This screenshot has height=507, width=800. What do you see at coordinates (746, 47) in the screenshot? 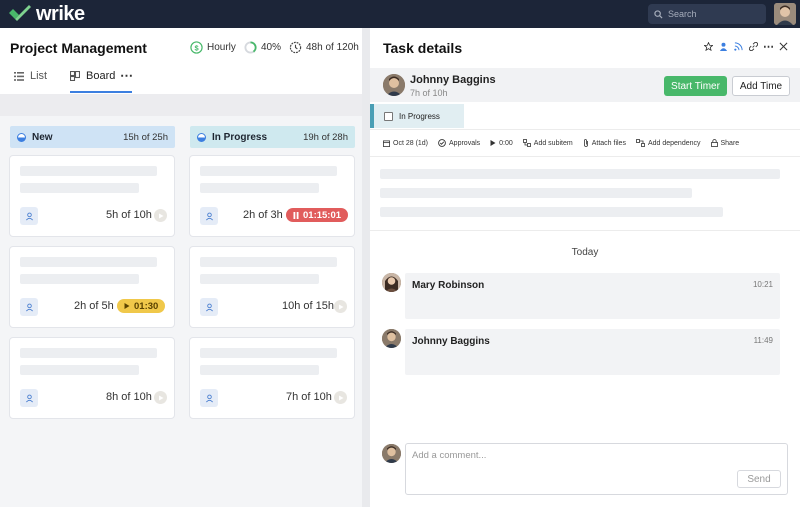
I see `task-actions: ⋯` at bounding box center [746, 47].